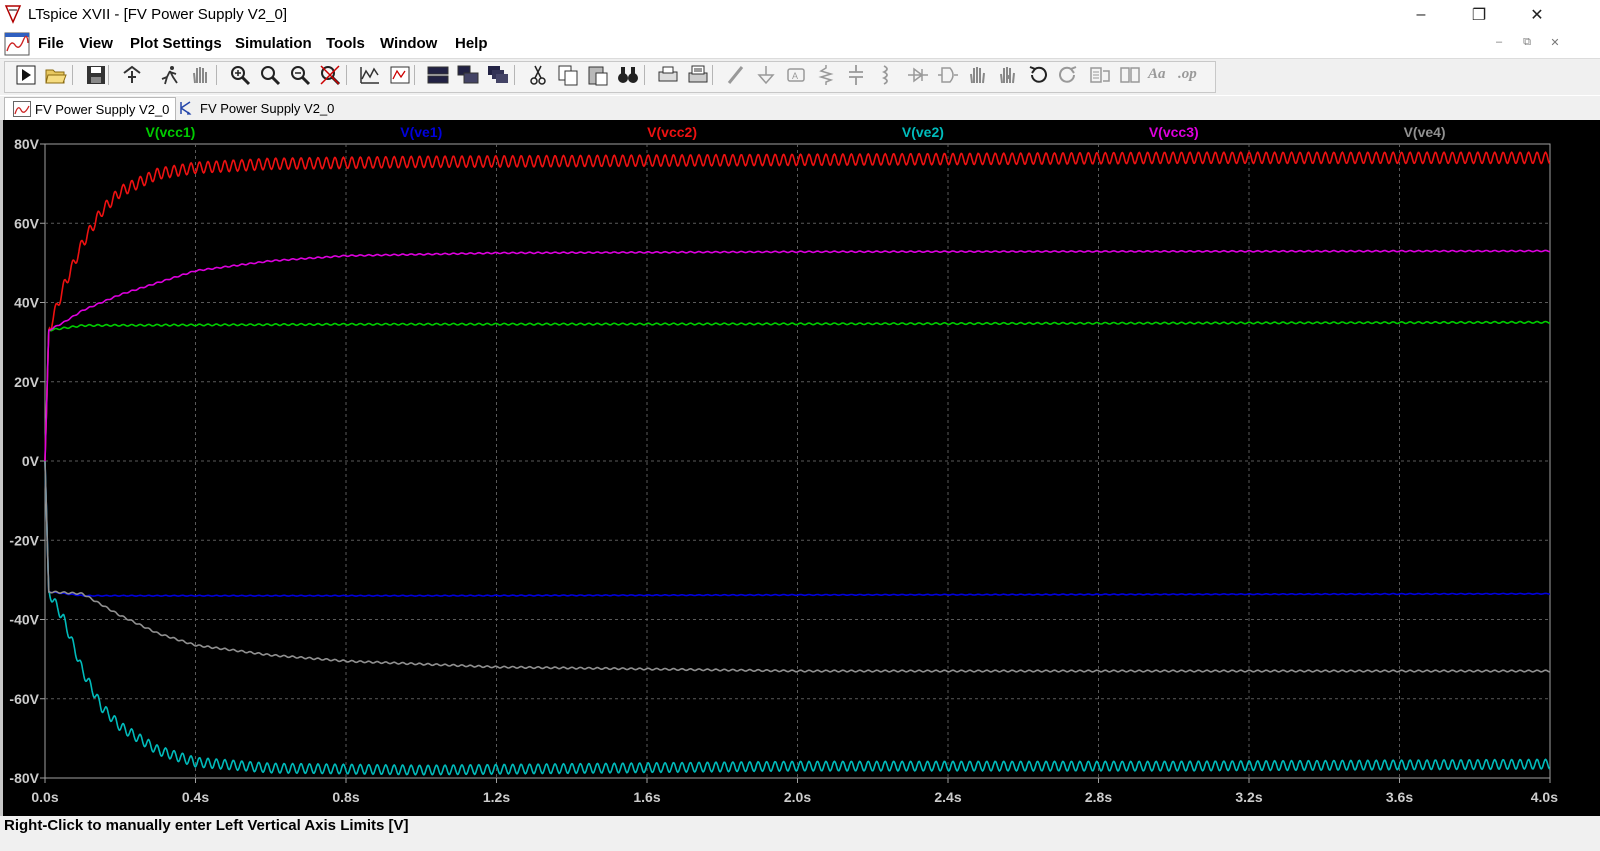 This screenshot has height=851, width=1600. Describe the element at coordinates (267, 108) in the screenshot. I see `tab-schematic-label: FV Power Supply V2_0` at that location.